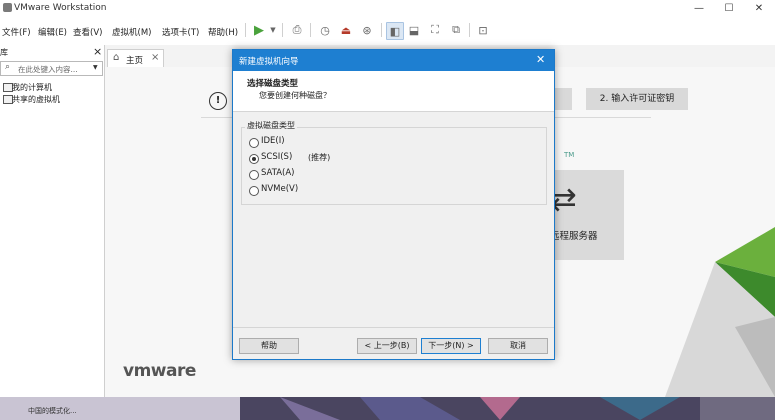 The image size is (775, 420). Describe the element at coordinates (393, 327) in the screenshot. I see `dialog-footer-divider` at that location.